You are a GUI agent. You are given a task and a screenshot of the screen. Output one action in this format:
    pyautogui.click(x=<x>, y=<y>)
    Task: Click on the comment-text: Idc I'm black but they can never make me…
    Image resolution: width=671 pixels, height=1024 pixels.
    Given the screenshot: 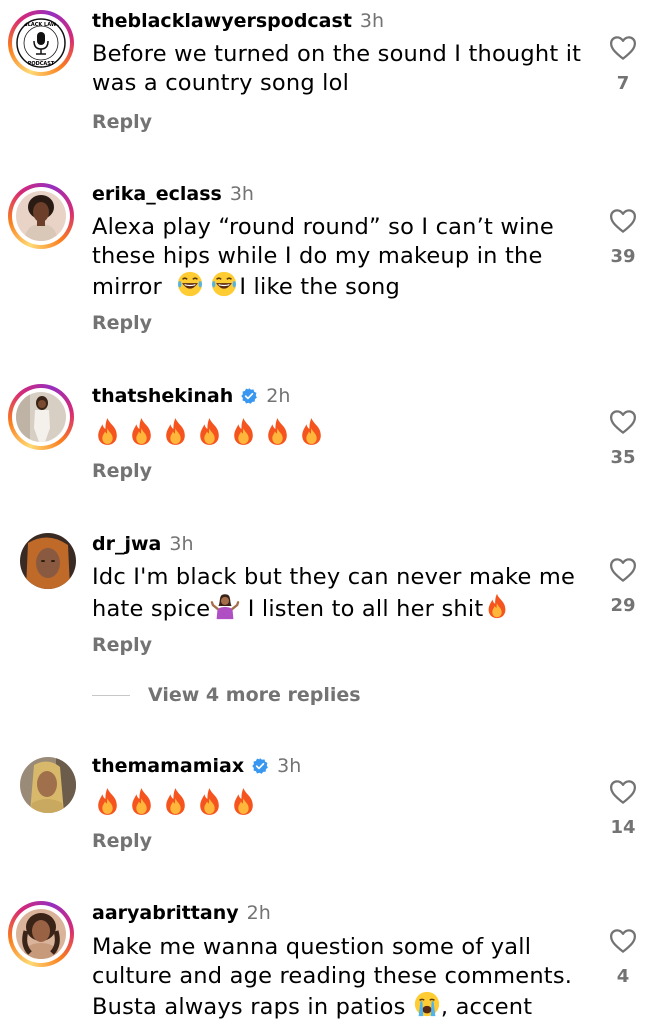 What is the action you would take?
    pyautogui.click(x=334, y=593)
    